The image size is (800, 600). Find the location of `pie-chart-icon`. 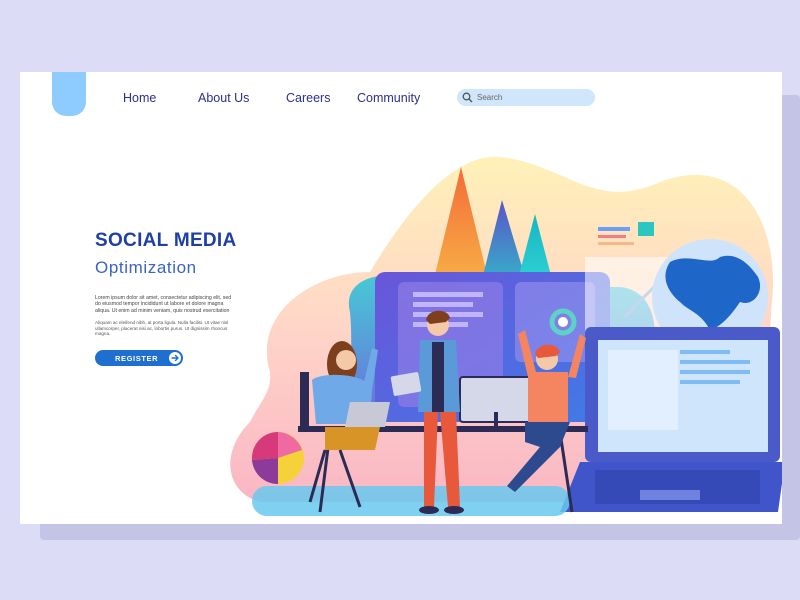

pie-chart-icon is located at coordinates (277, 458).